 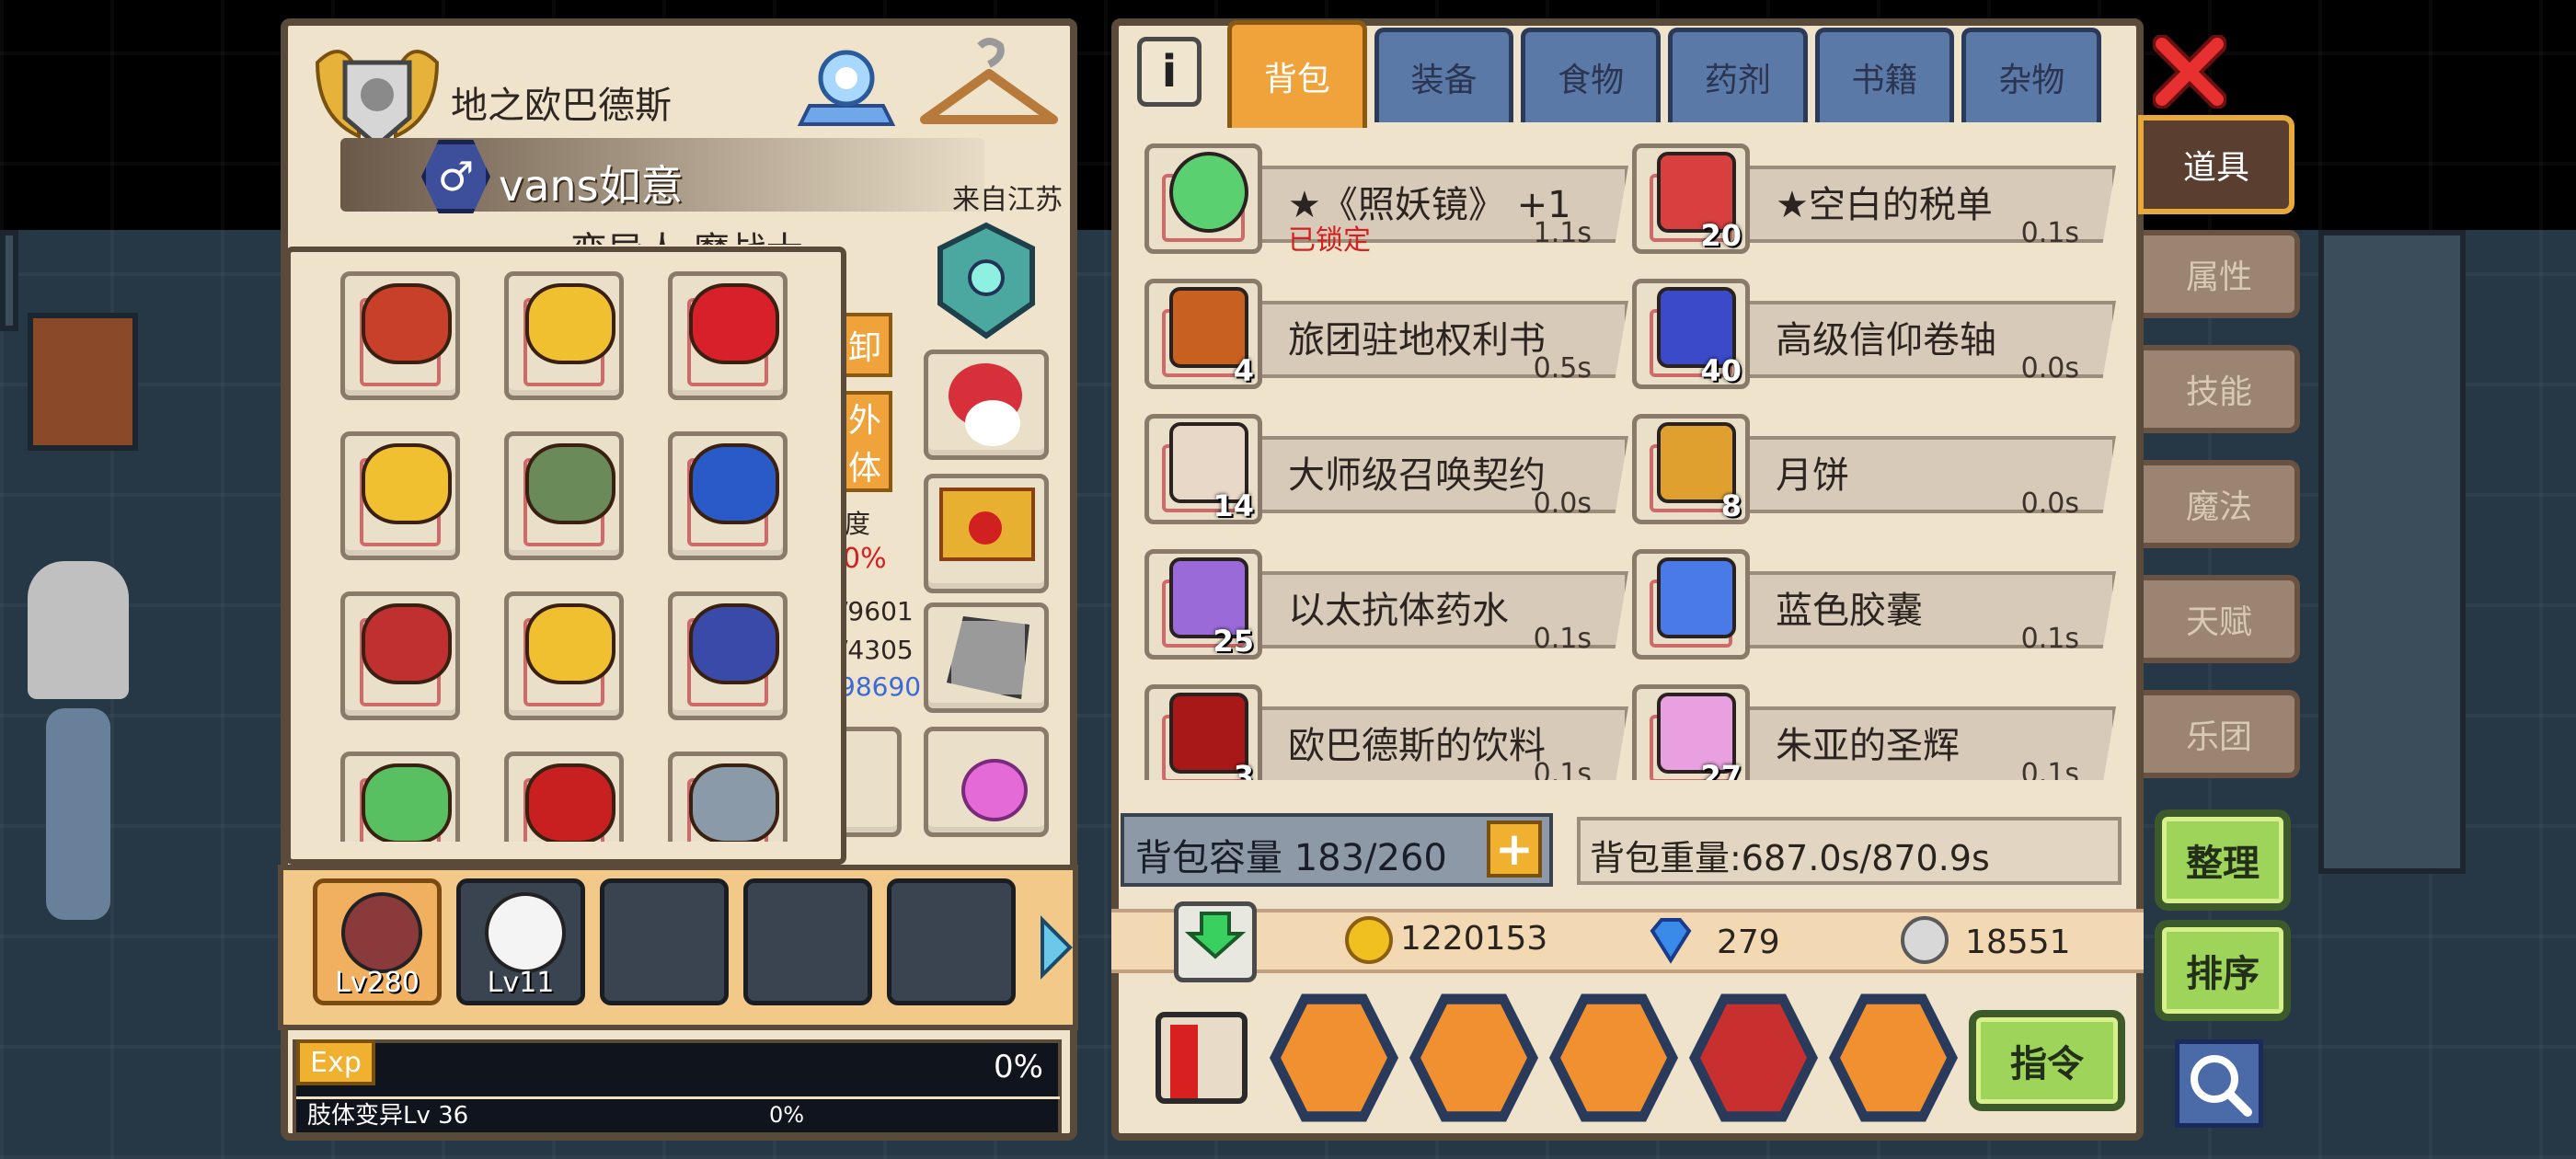 I want to click on close-icon, so click(x=2189, y=71).